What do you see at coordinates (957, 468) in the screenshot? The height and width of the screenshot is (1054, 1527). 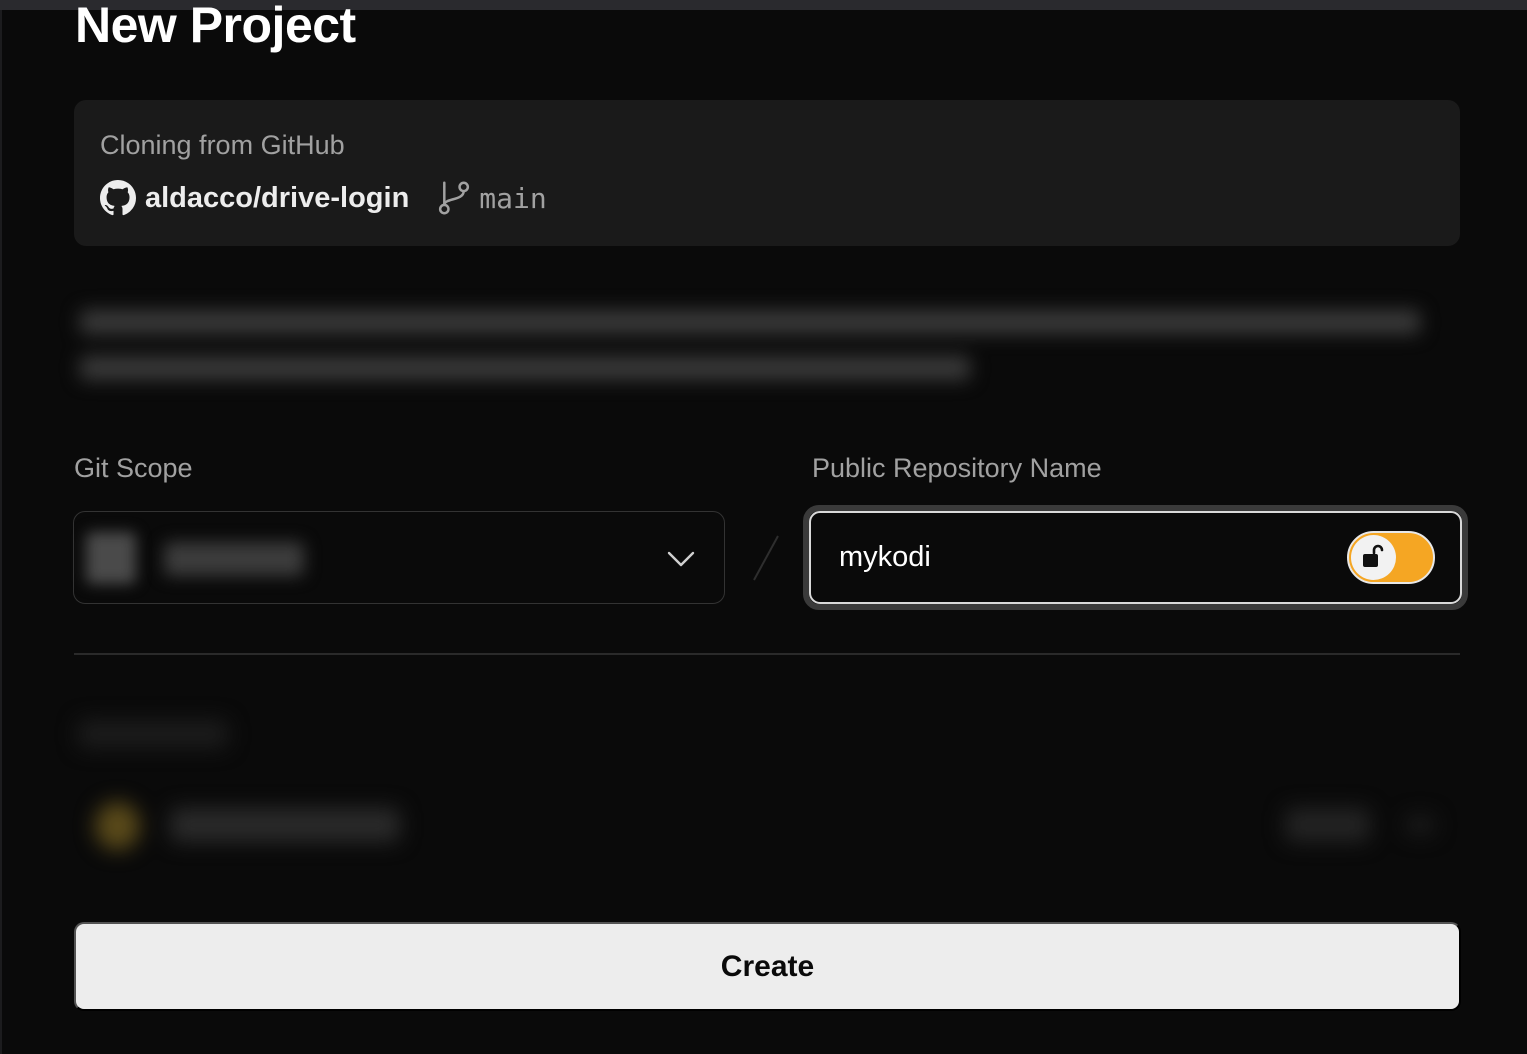 I see `repository-name-label: Public Repository Name` at bounding box center [957, 468].